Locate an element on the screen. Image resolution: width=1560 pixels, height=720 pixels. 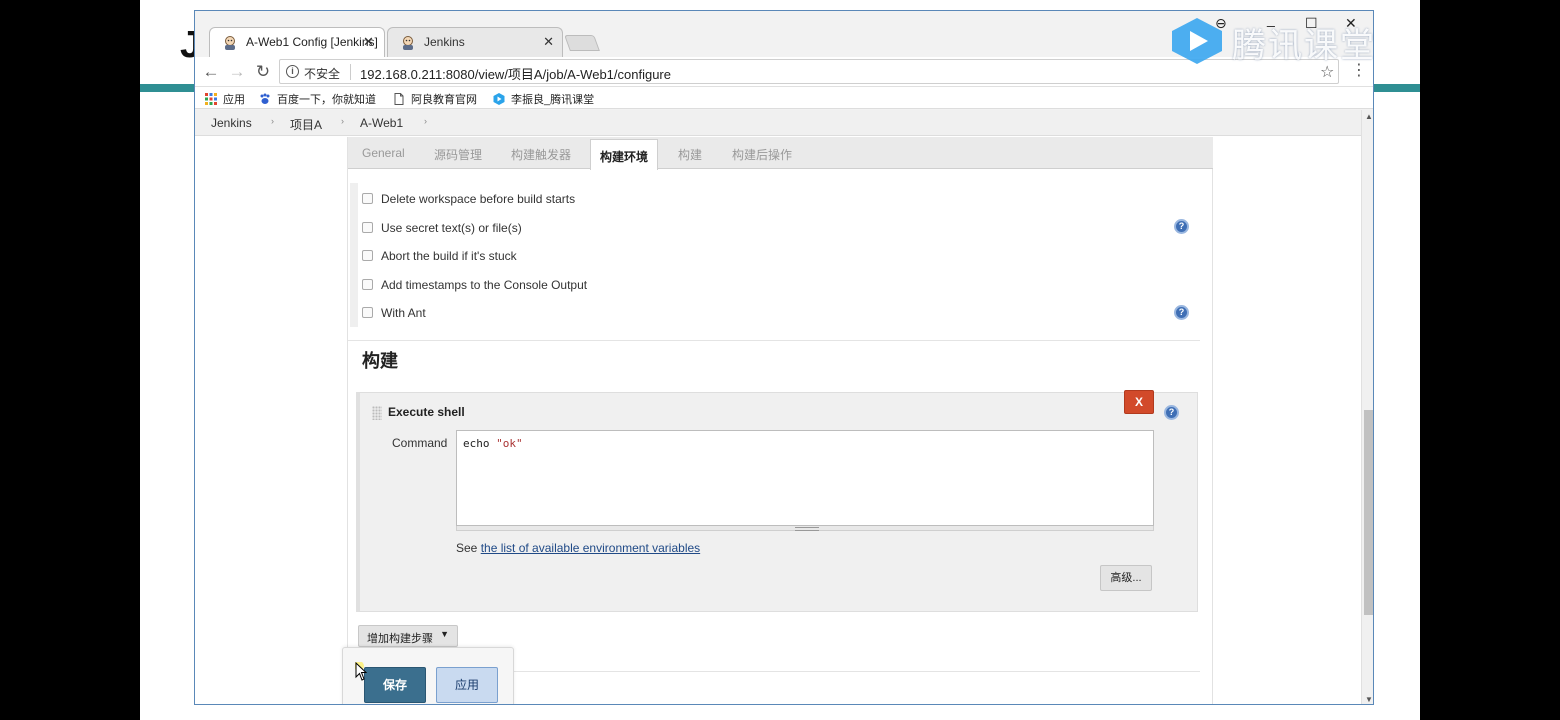
mouse-cursor-icon is located at coordinates (361, 671).